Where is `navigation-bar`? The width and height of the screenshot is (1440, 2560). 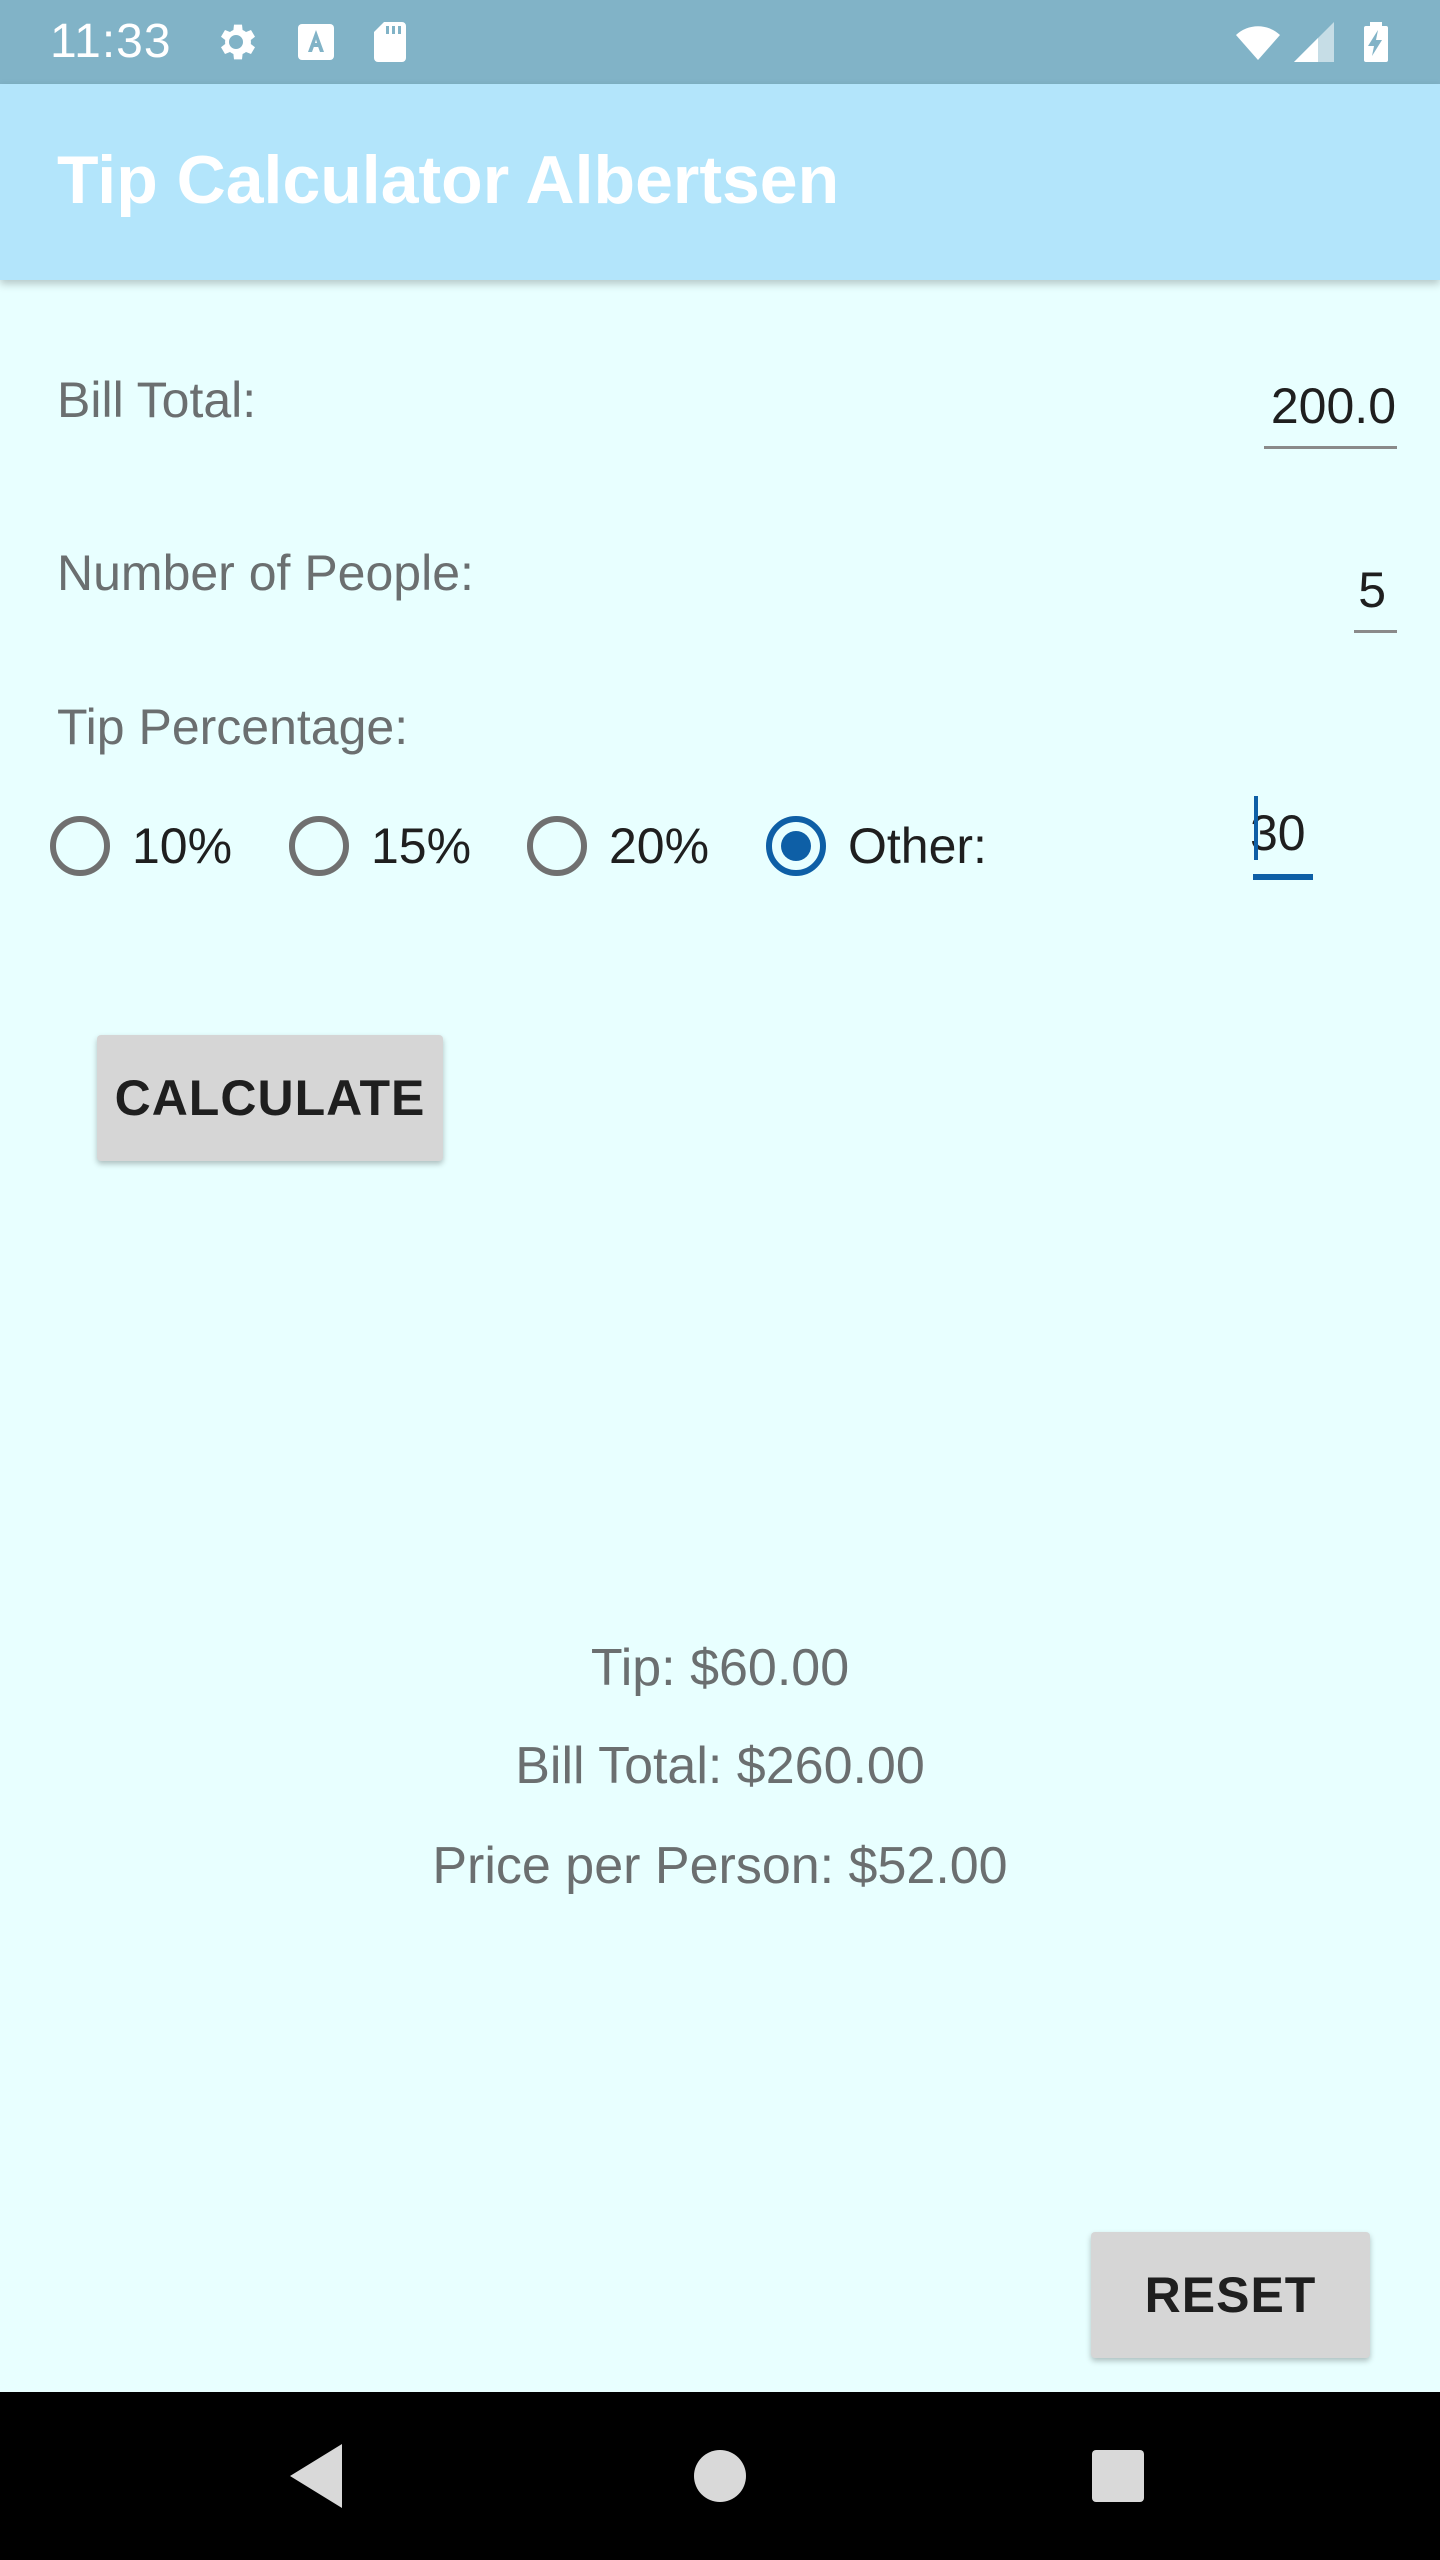 navigation-bar is located at coordinates (720, 2476).